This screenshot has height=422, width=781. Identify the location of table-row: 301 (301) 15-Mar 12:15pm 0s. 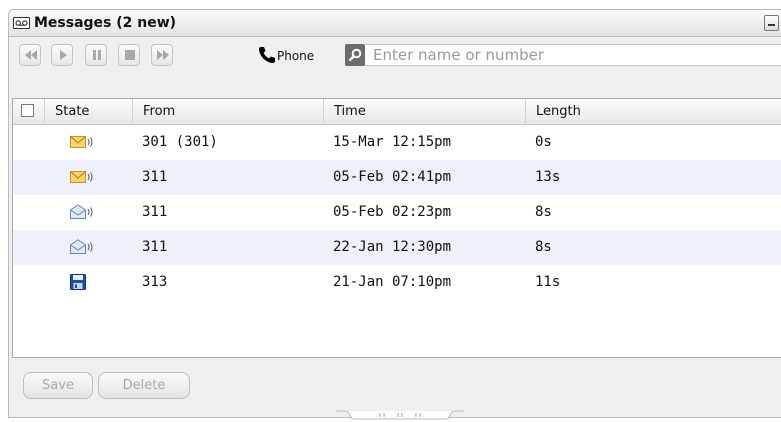
(397, 142).